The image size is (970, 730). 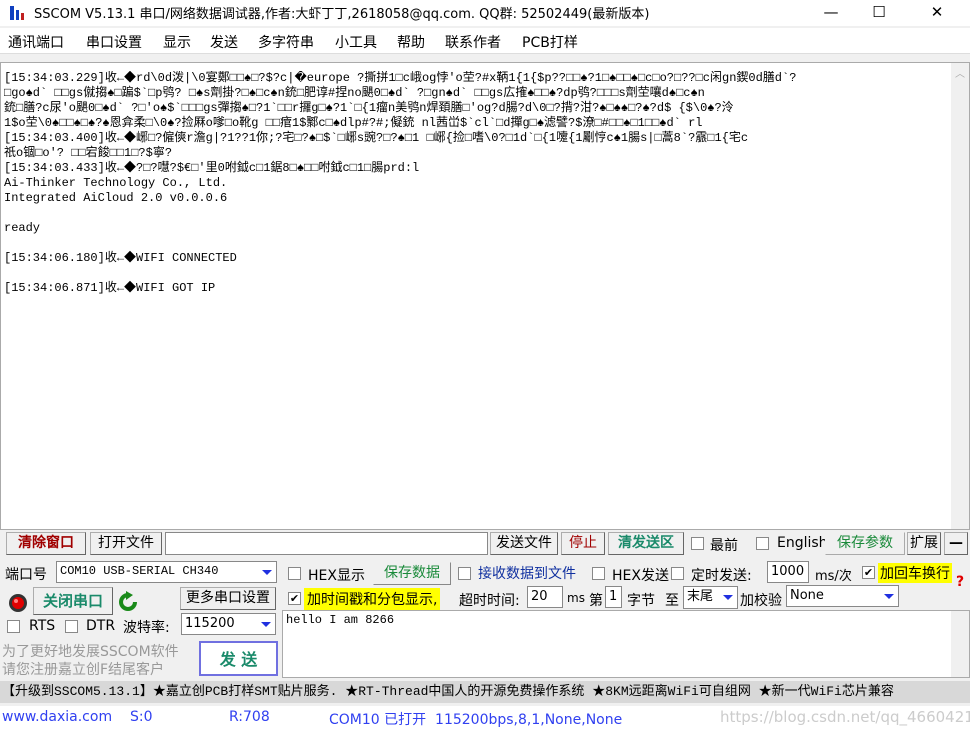 I want to click on receive-line: [15:34:06.871]收←◆WIFI GOT IP, so click(x=110, y=288).